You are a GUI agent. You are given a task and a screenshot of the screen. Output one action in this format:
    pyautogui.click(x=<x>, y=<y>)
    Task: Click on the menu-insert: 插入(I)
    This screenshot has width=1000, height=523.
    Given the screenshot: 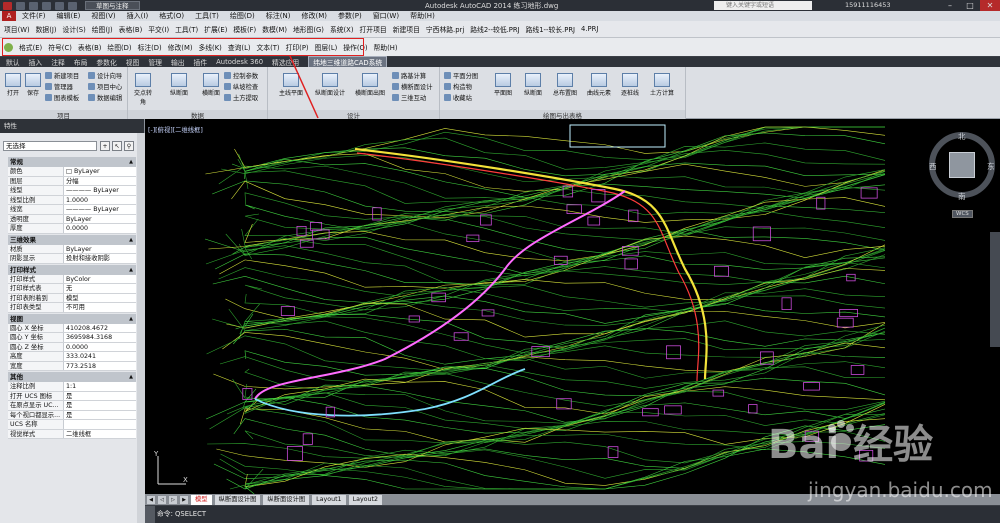 What is the action you would take?
    pyautogui.click(x=138, y=16)
    